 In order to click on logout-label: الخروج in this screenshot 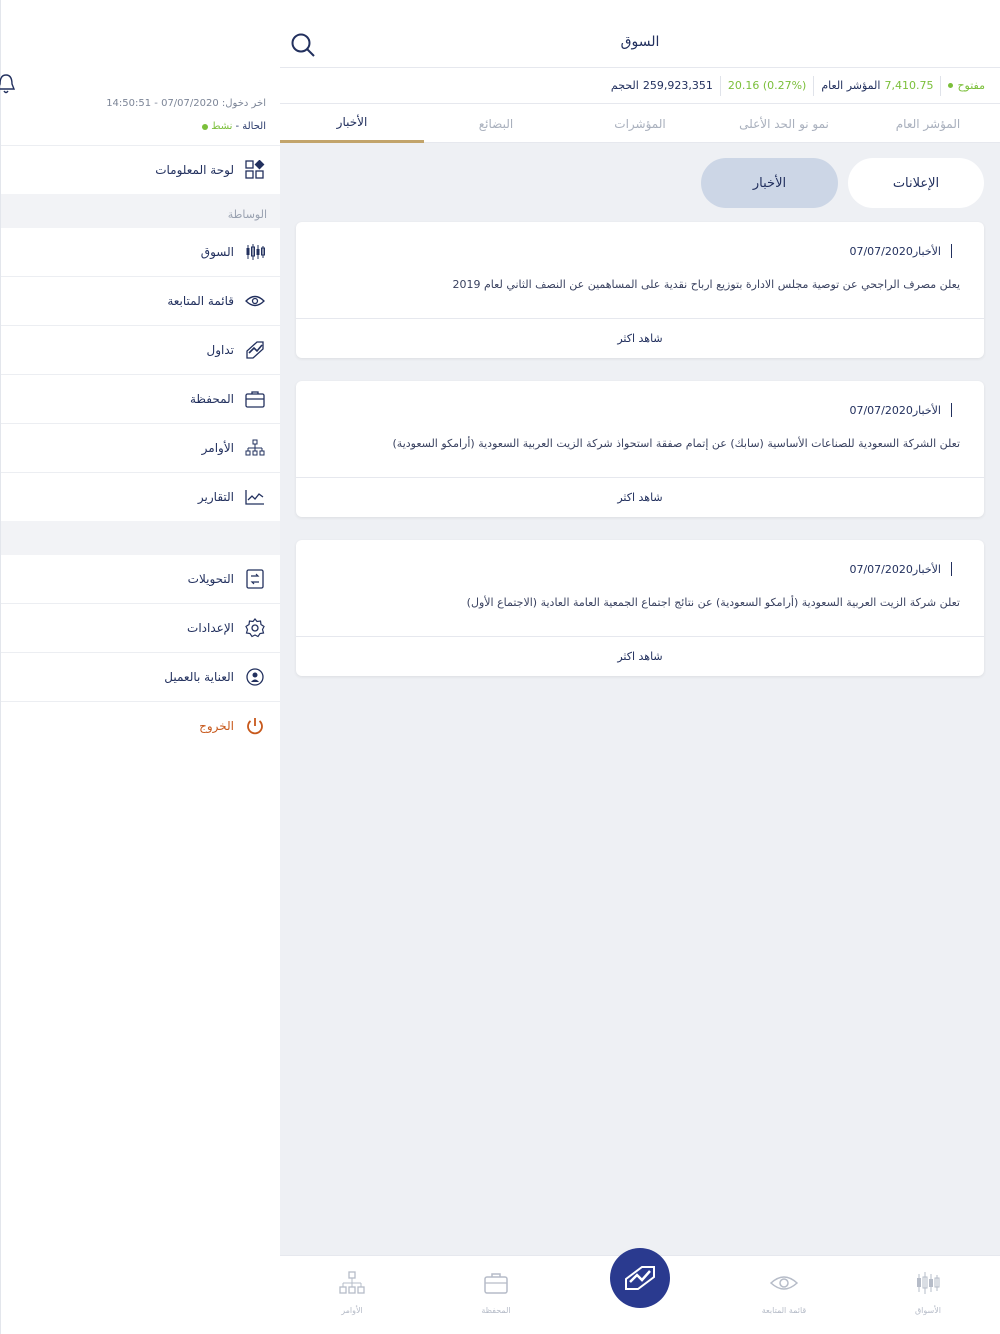, I will do `click(216, 726)`.